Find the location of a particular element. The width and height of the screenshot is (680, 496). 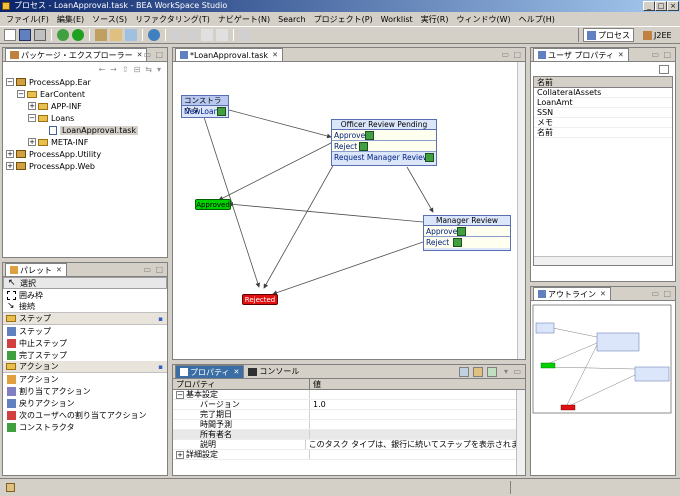

property-value: 1.0 is located at coordinates (318, 404).